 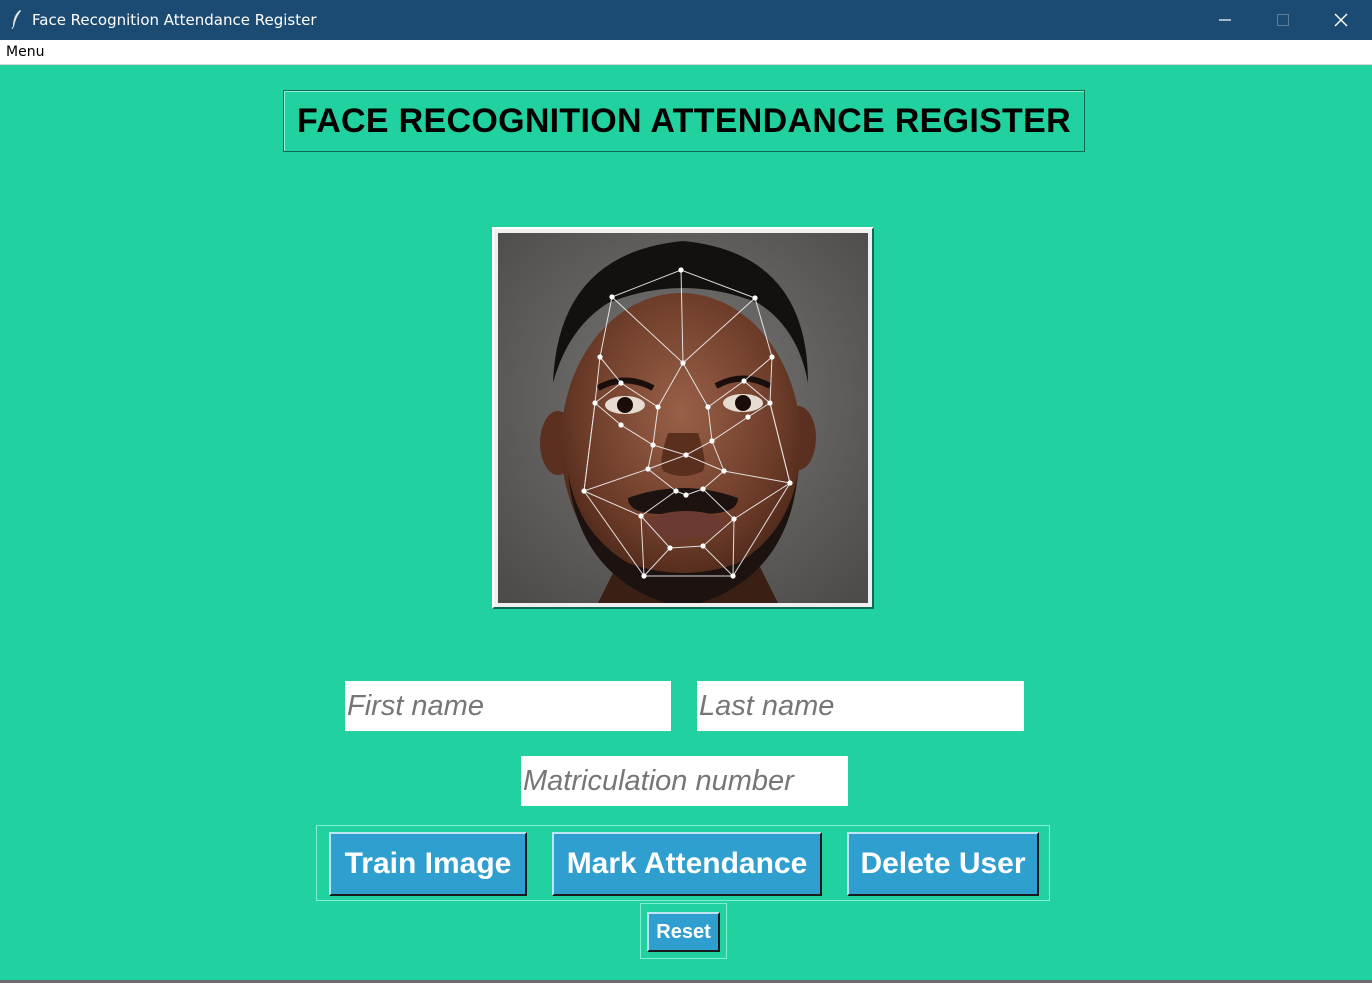 What do you see at coordinates (428, 864) in the screenshot?
I see `train-image-button: Train Image` at bounding box center [428, 864].